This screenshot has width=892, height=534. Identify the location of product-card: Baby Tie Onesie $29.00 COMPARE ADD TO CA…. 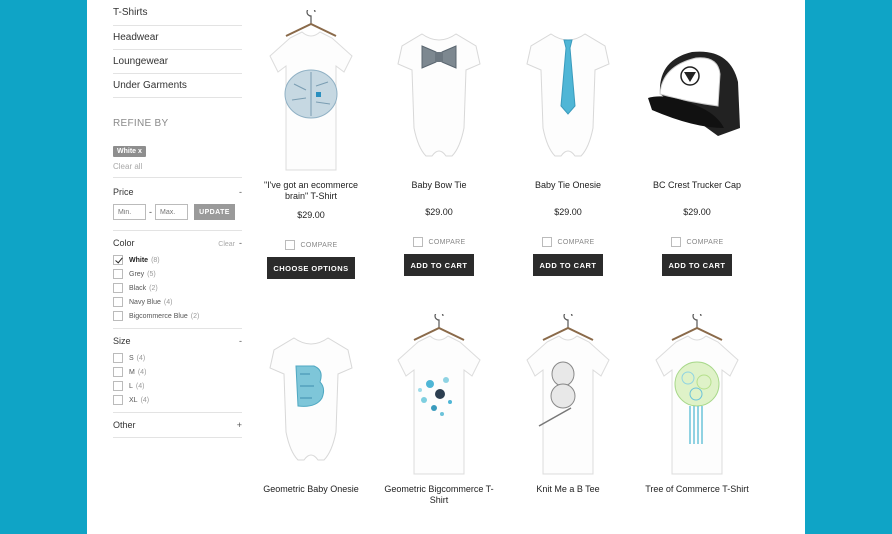
(568, 143).